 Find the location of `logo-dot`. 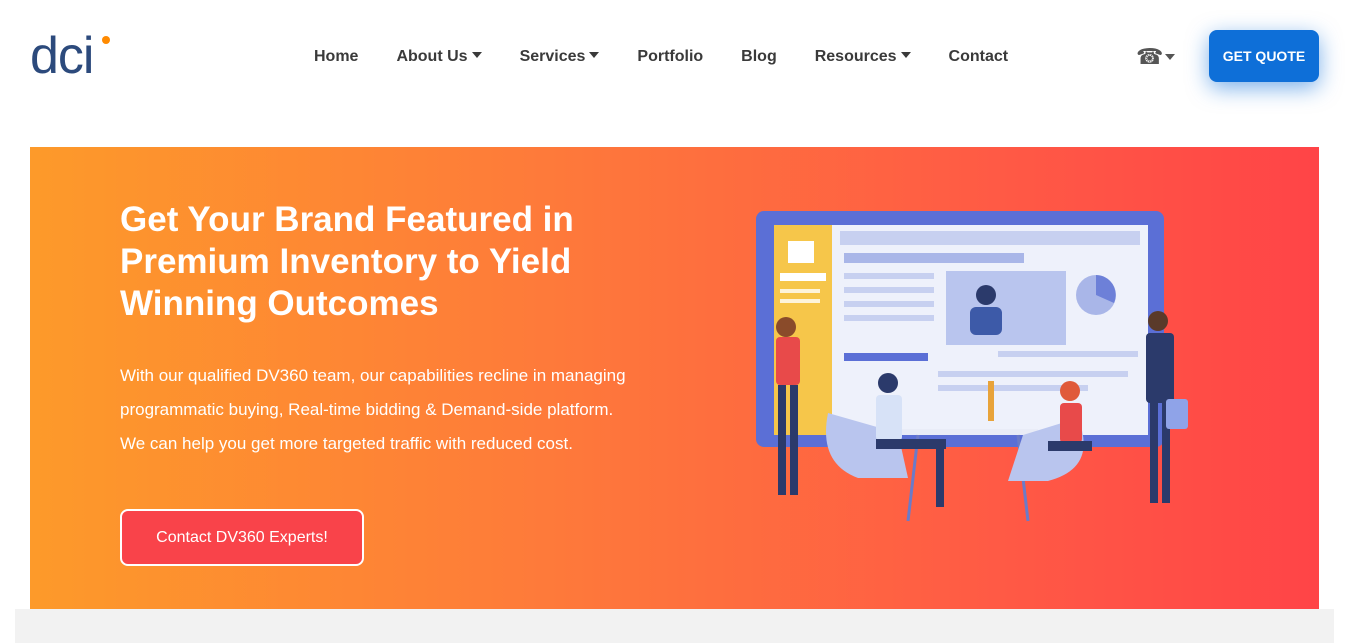

logo-dot is located at coordinates (106, 40).